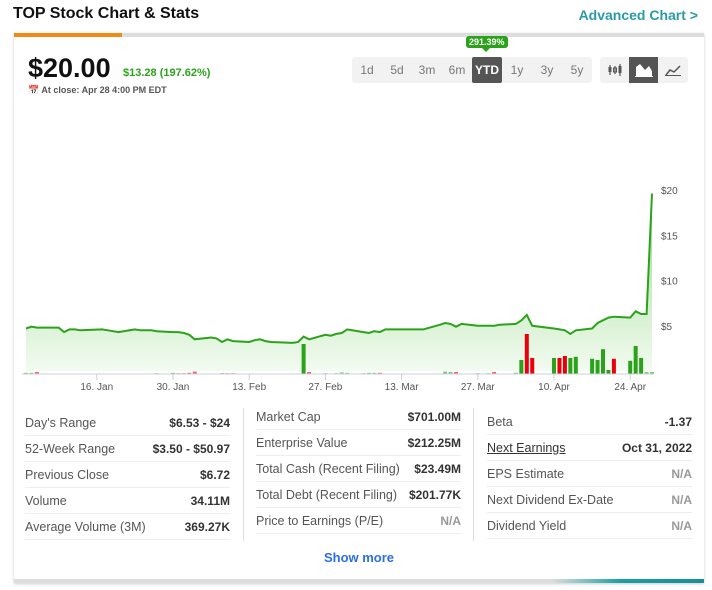 This screenshot has width=712, height=590. What do you see at coordinates (302, 442) in the screenshot?
I see `stat-label: Enterprise Value` at bounding box center [302, 442].